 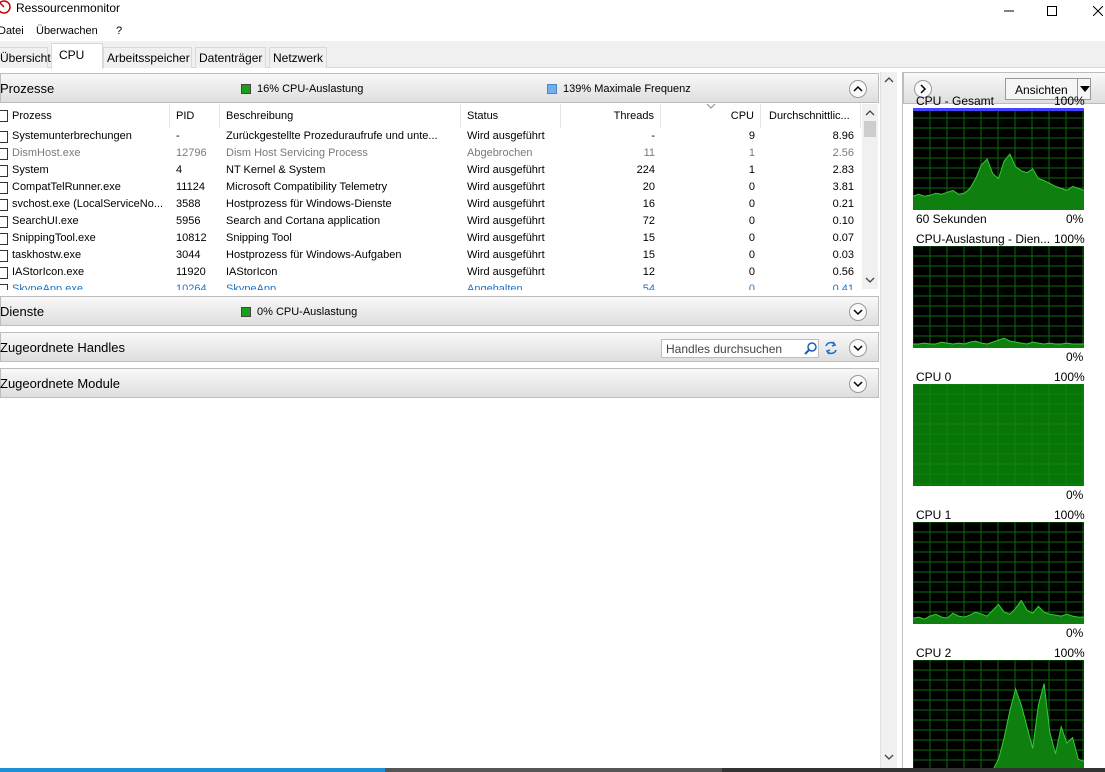 I want to click on graph-min-label: 0%, so click(x=1075, y=219).